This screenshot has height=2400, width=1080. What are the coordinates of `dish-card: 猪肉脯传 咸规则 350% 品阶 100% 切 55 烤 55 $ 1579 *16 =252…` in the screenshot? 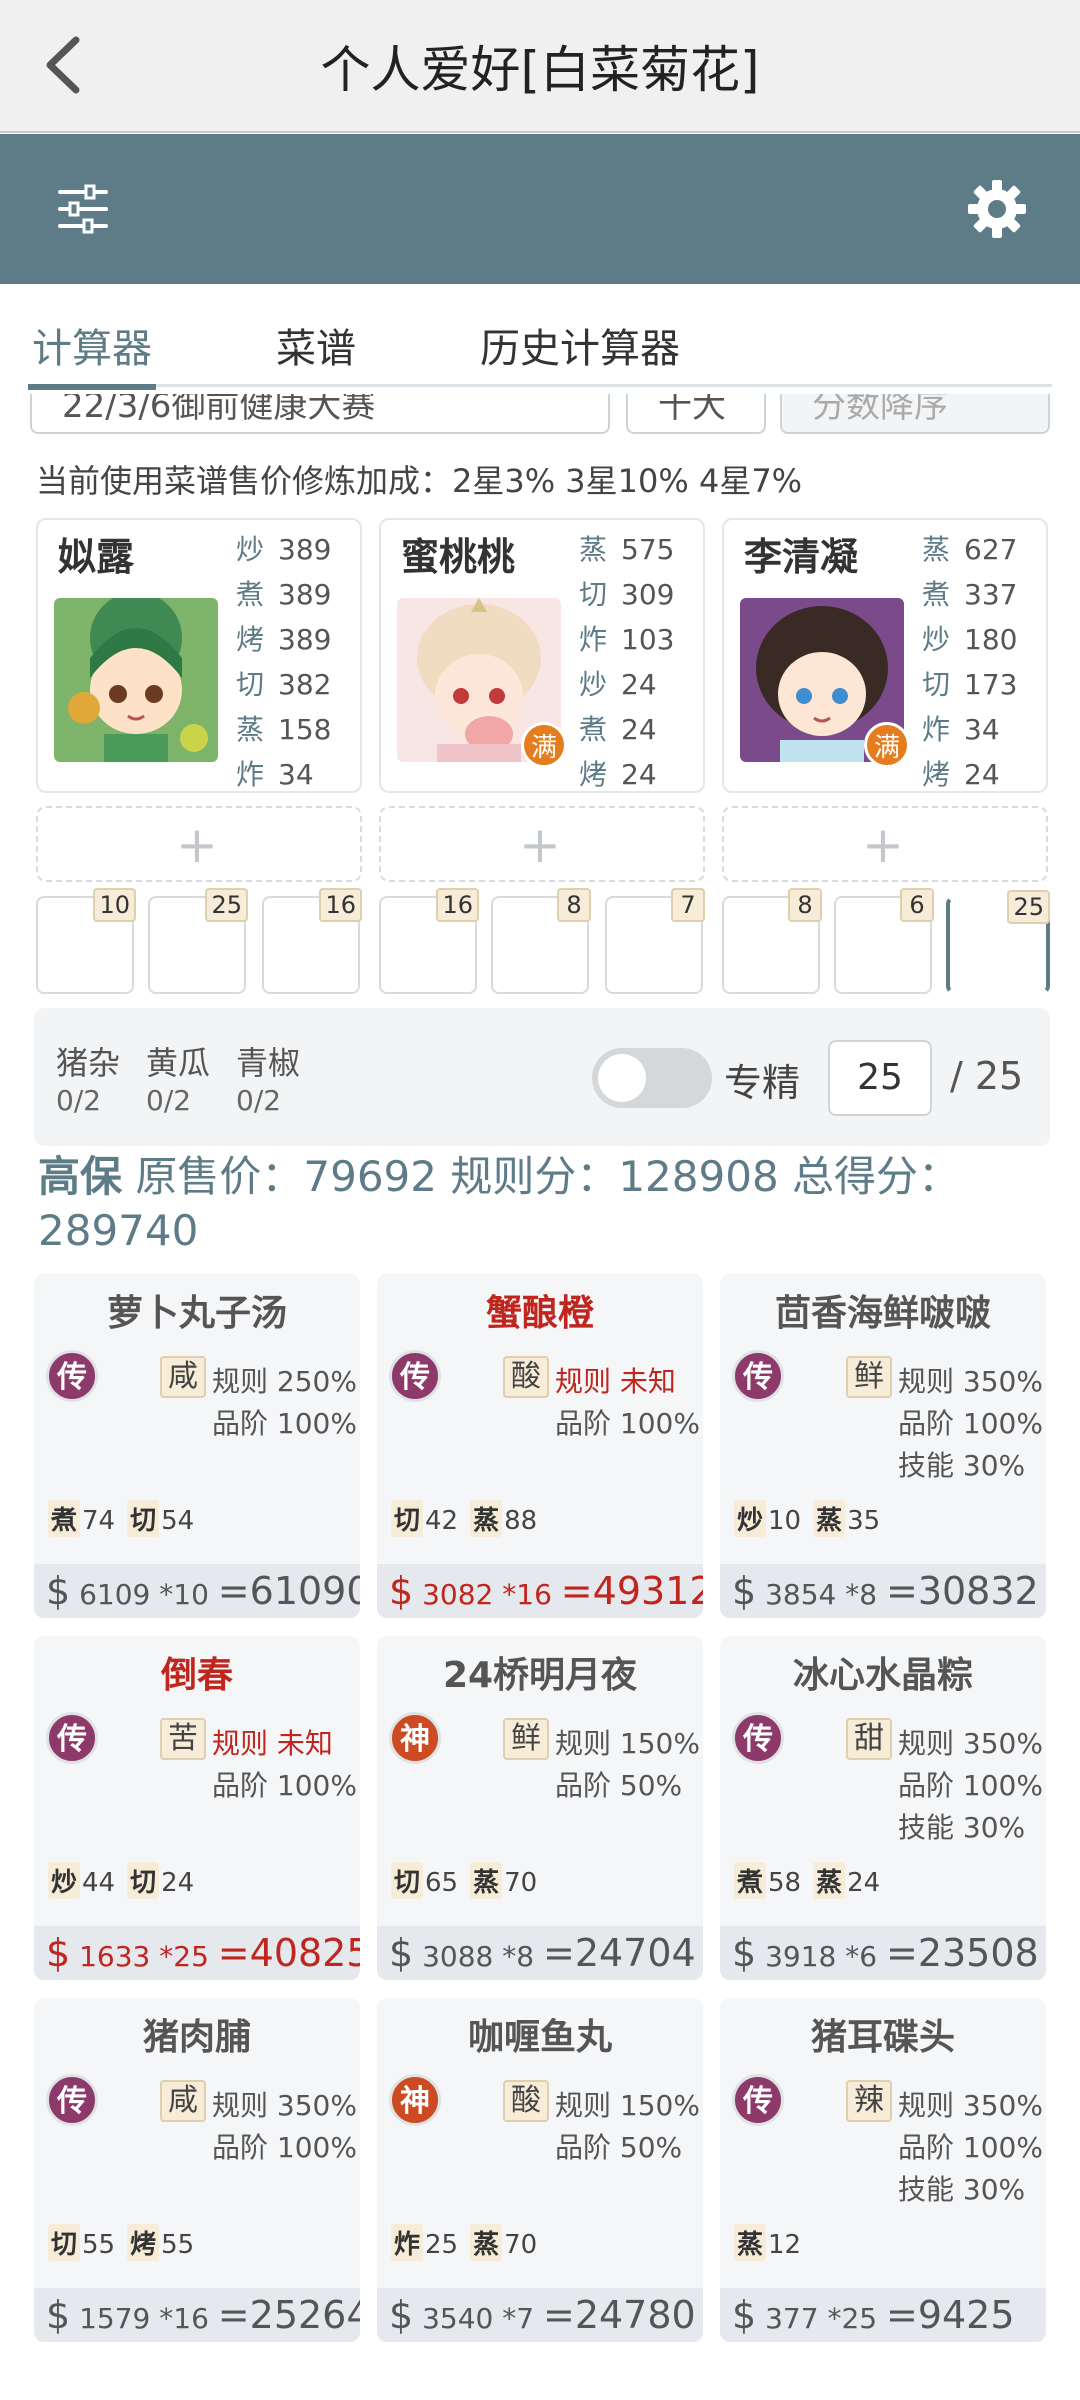 It's located at (197, 2170).